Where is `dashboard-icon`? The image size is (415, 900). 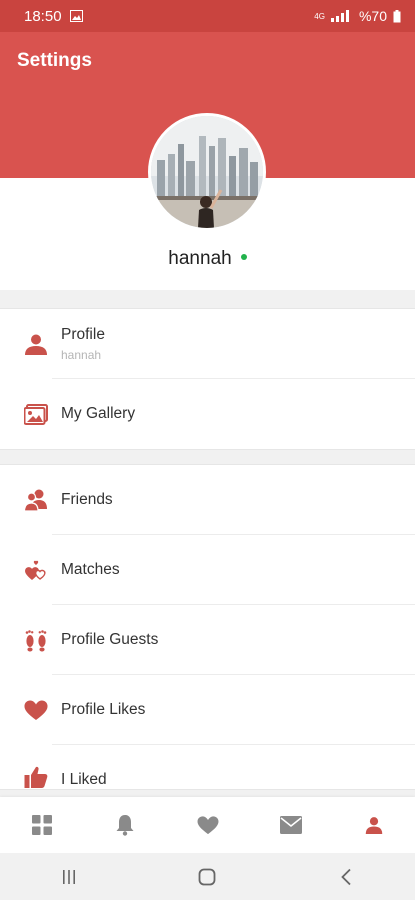 dashboard-icon is located at coordinates (41, 825).